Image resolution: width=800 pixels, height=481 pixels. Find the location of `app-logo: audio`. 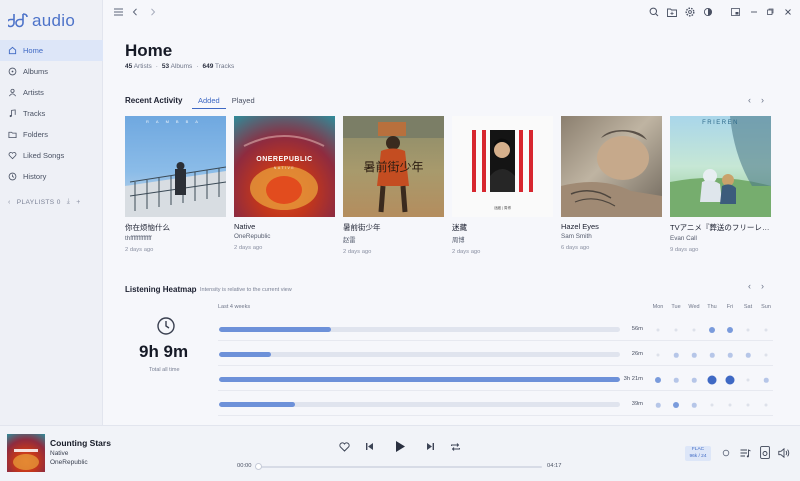

app-logo: audio is located at coordinates (41, 21).